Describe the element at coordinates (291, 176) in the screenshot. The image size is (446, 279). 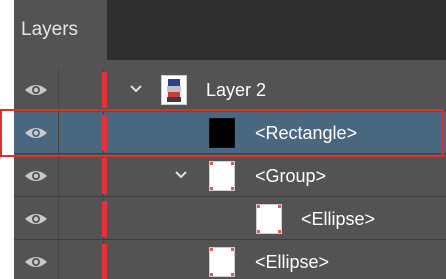
I see `layer-name: <Group>` at that location.